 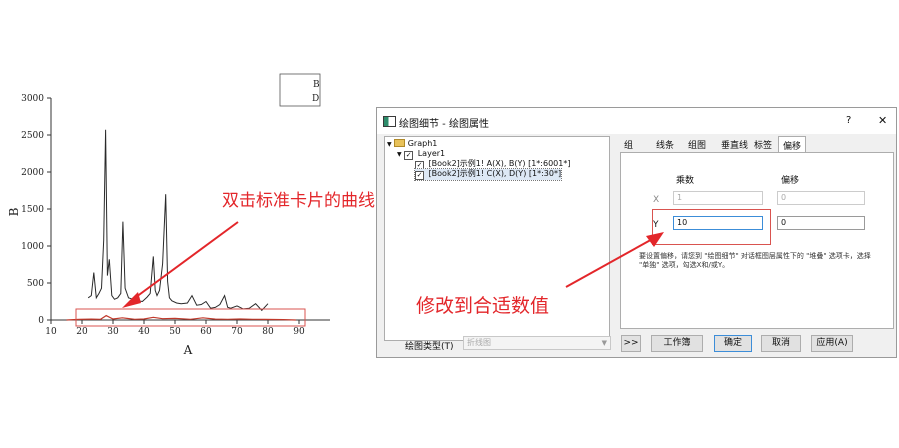 I want to click on annotation-modify-value: 修改到合适数值, so click(x=483, y=306).